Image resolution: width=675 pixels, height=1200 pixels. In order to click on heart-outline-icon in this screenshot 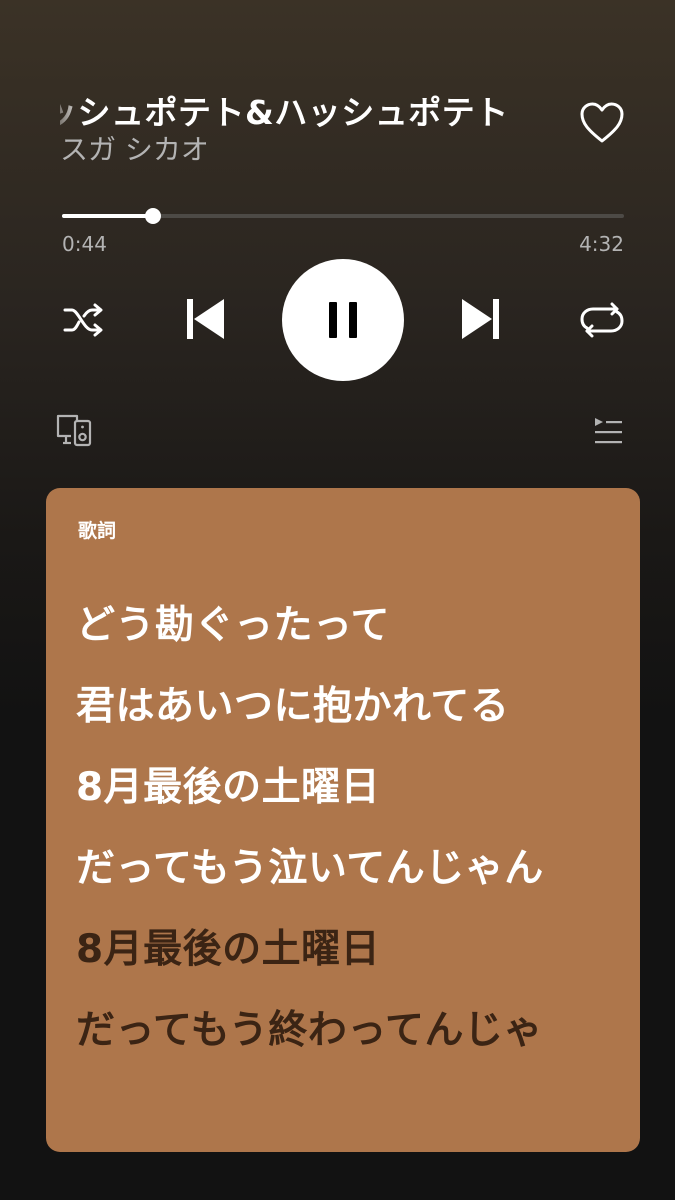, I will do `click(602, 122)`.